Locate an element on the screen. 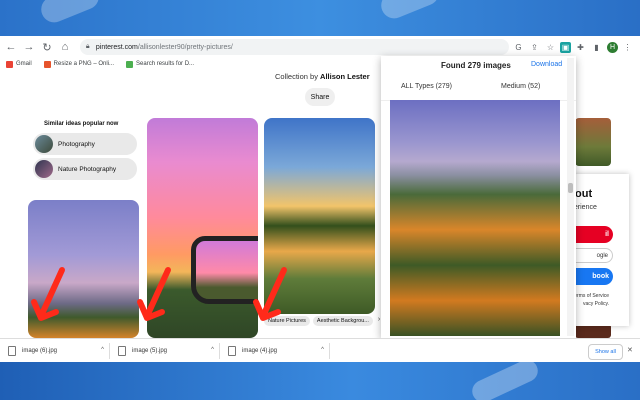  share-button: Share is located at coordinates (320, 97).